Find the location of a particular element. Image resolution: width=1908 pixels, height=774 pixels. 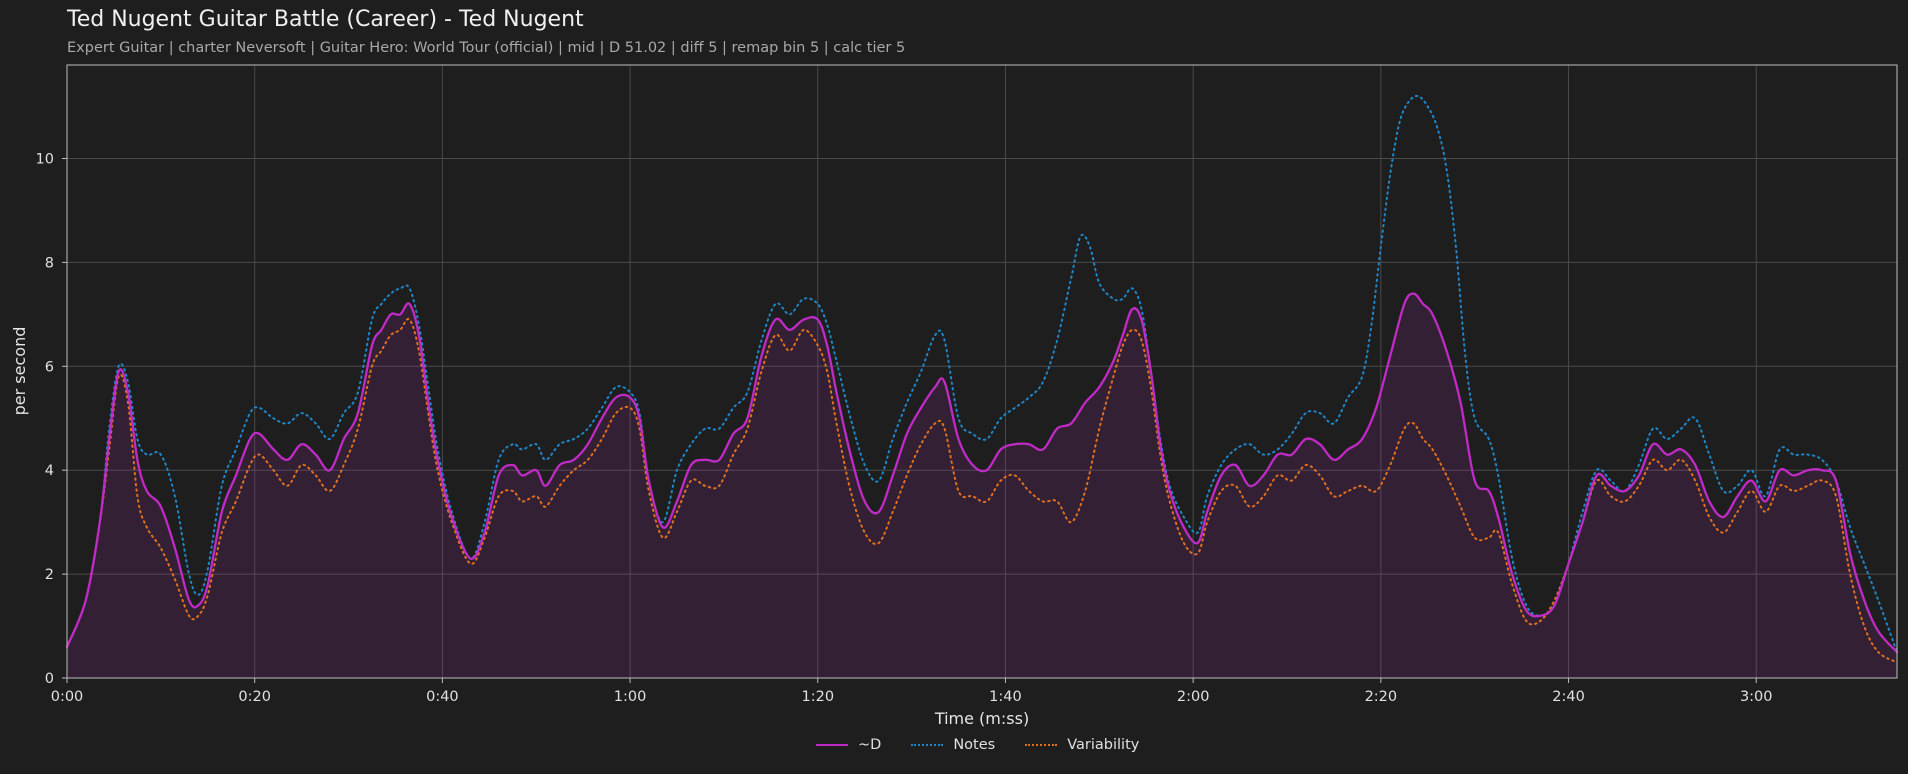

legend-label-d: ~D is located at coordinates (870, 745).